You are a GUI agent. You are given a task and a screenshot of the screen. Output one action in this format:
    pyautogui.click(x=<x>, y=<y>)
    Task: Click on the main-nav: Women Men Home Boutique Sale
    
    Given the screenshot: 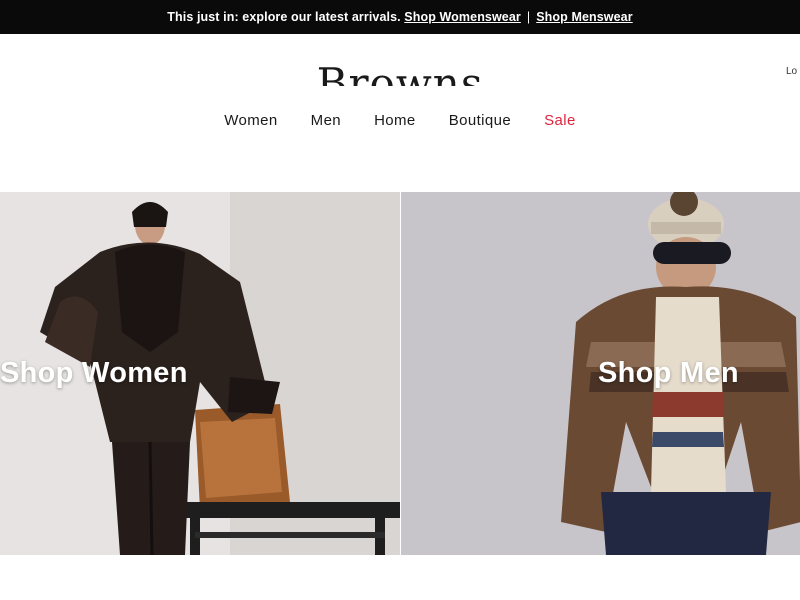 What is the action you would take?
    pyautogui.click(x=400, y=120)
    